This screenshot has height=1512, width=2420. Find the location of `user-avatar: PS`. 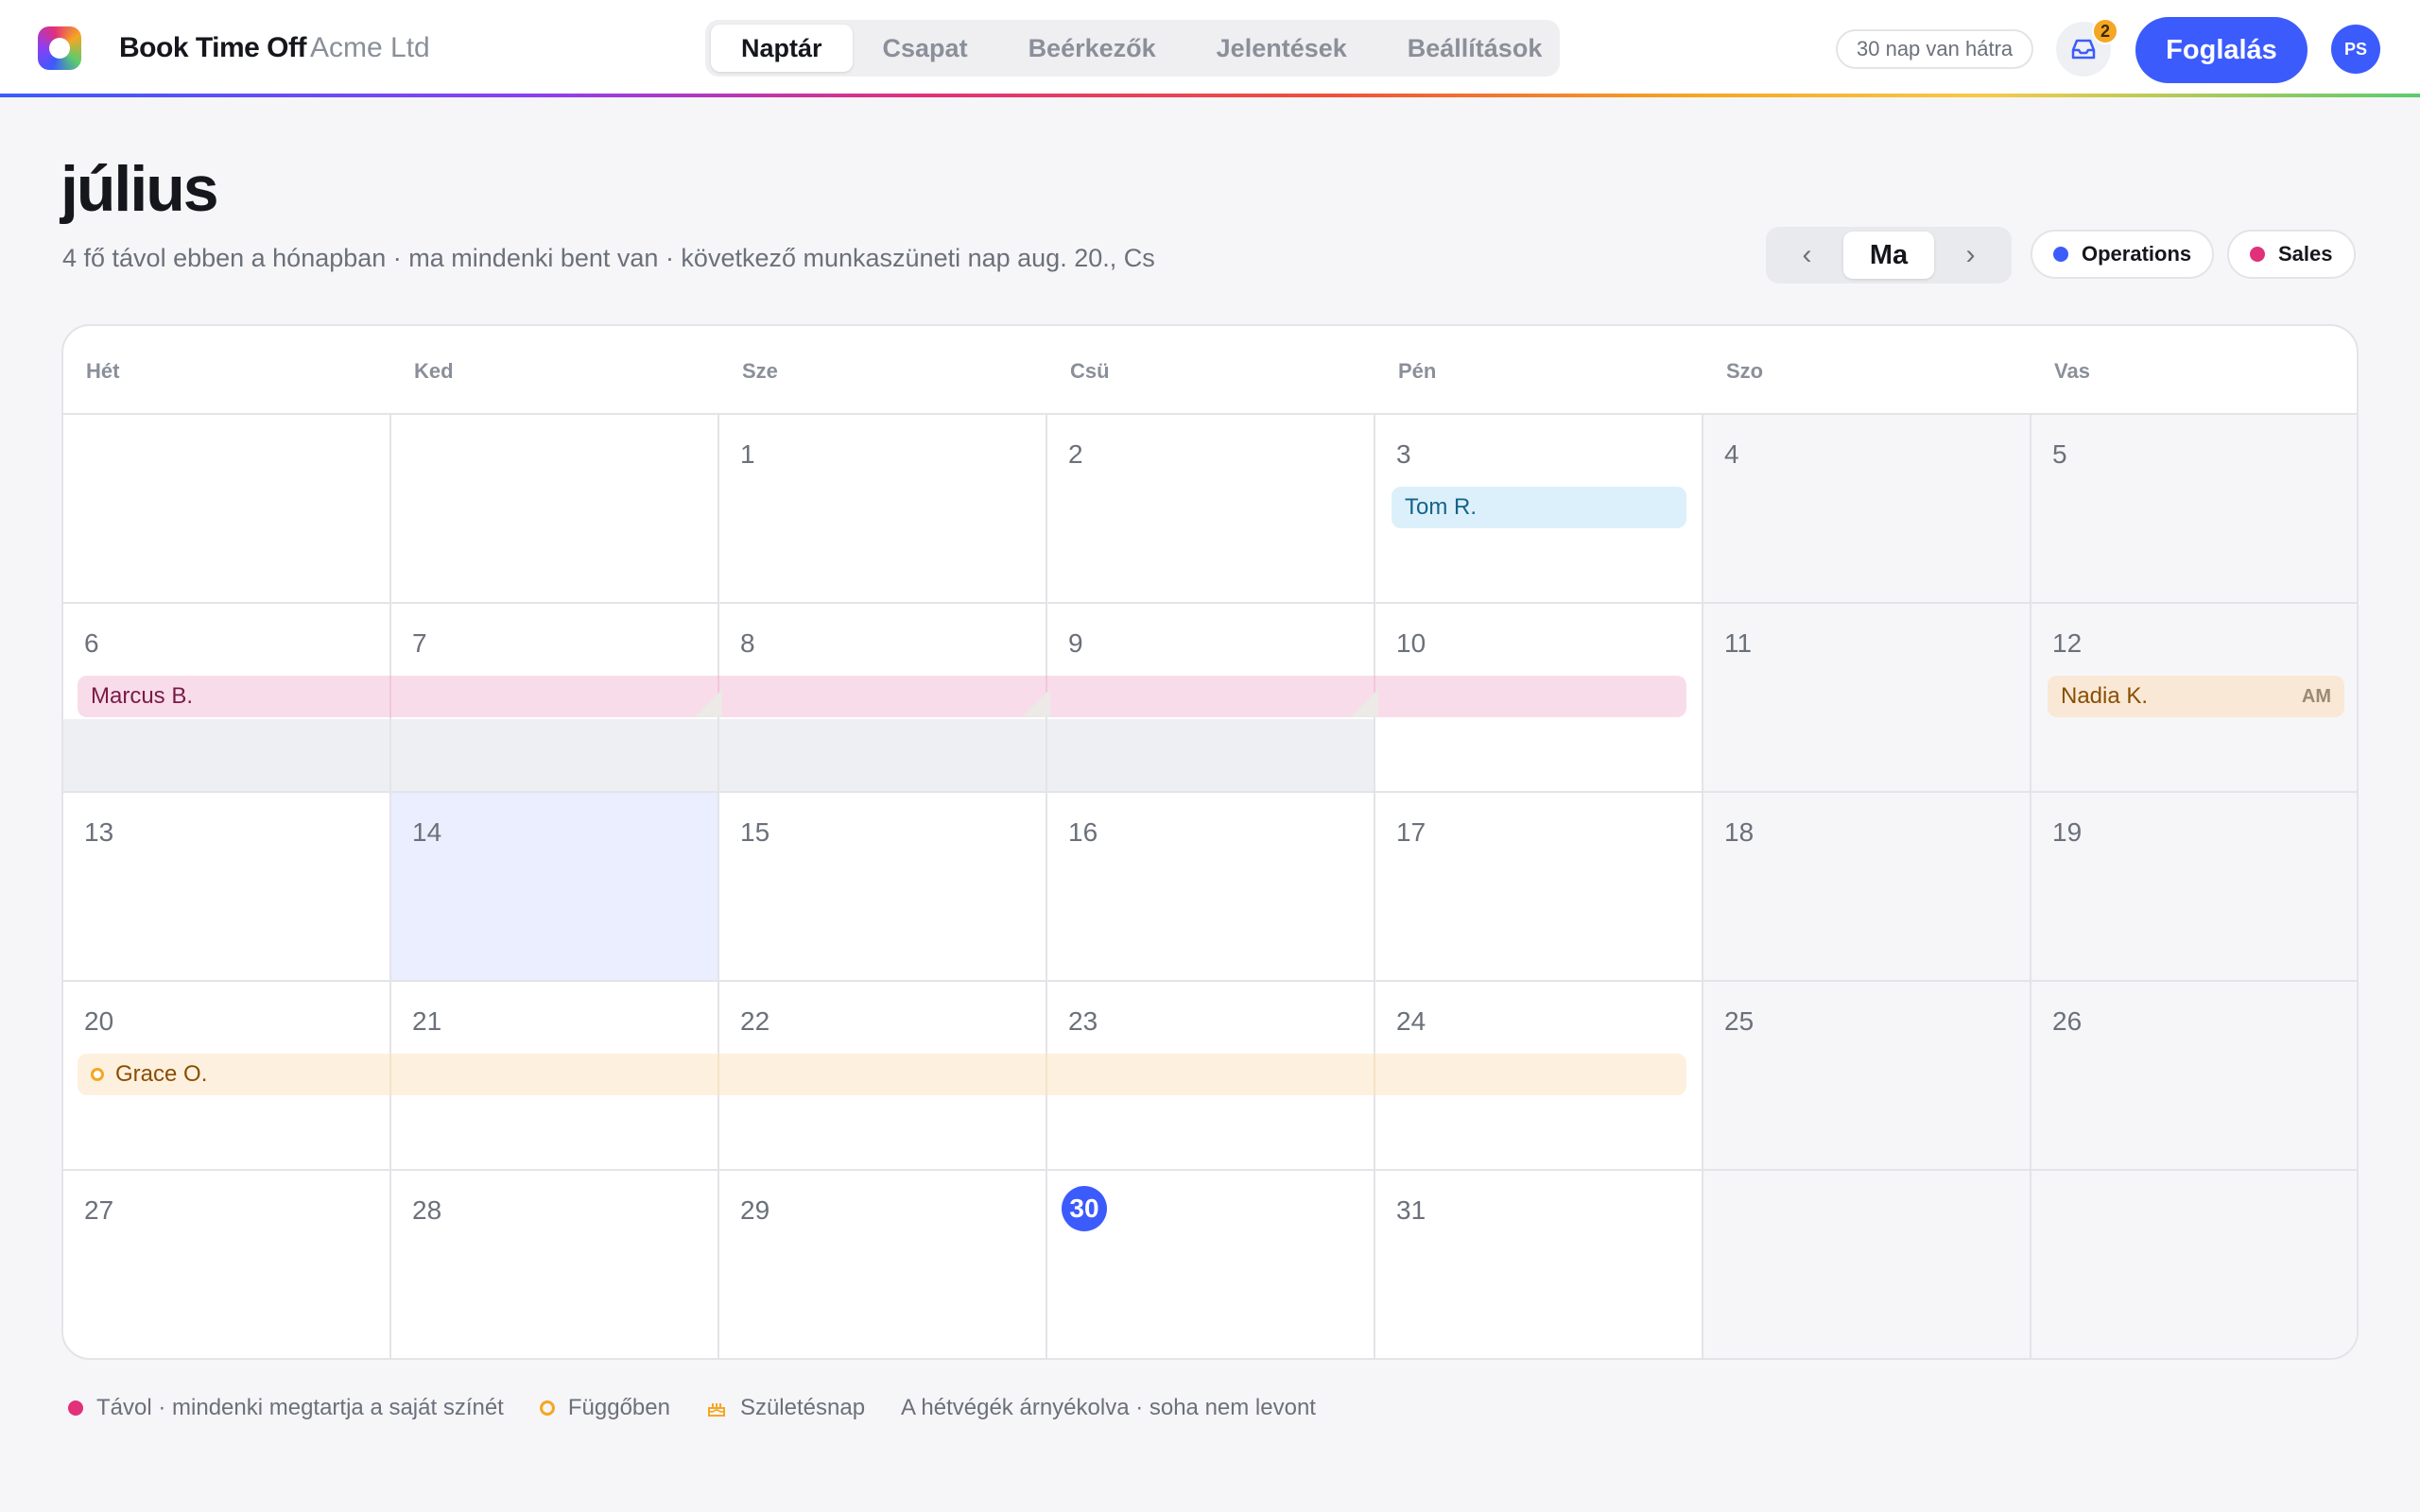

user-avatar: PS is located at coordinates (2355, 49).